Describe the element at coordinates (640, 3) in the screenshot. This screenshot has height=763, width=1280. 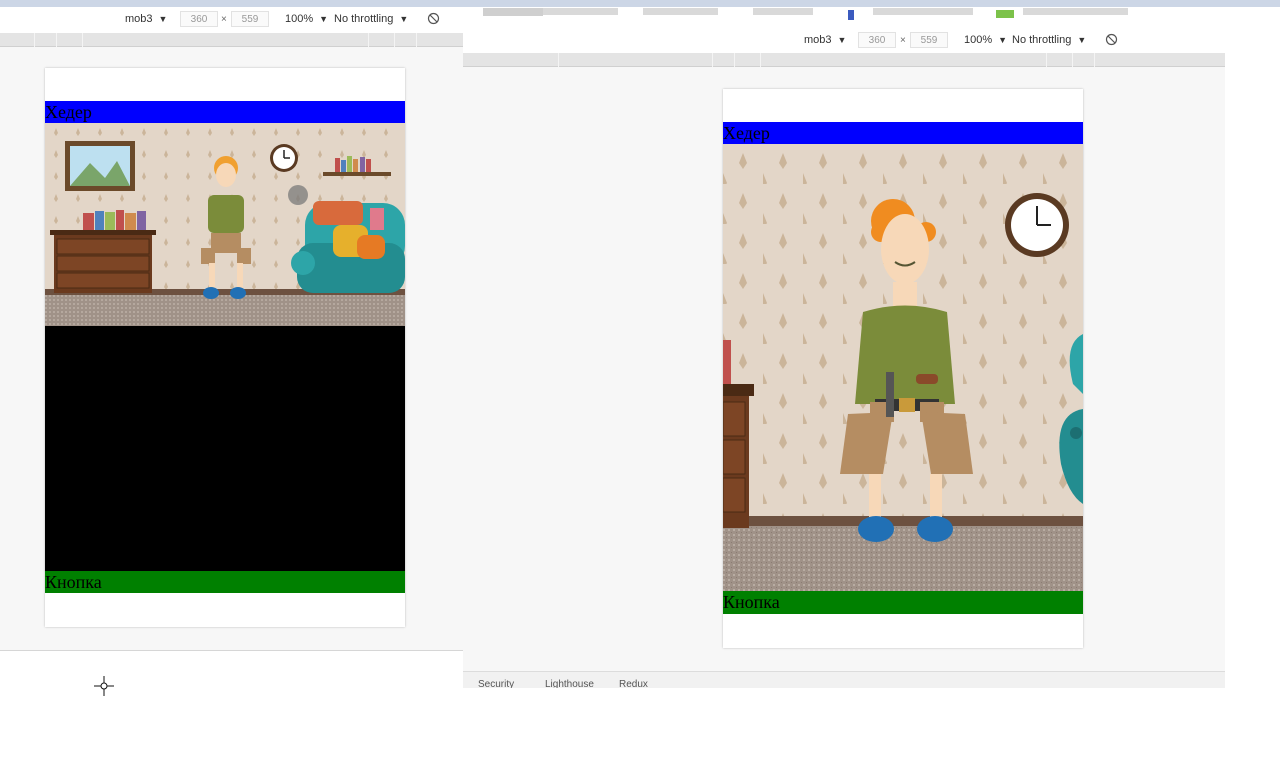
I see `window-top-border` at that location.